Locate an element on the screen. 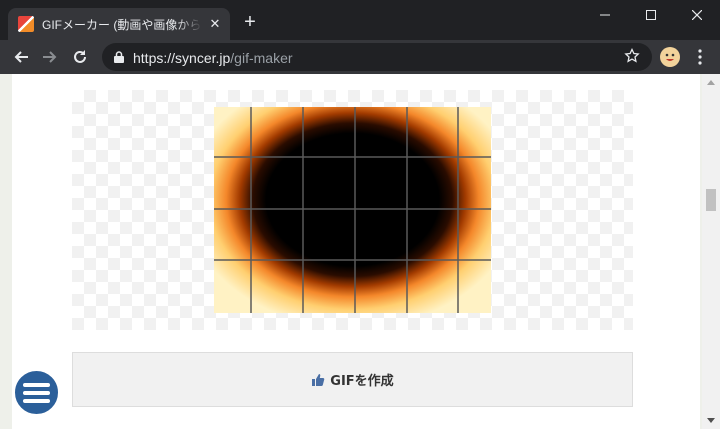  forward-button is located at coordinates (50, 57).